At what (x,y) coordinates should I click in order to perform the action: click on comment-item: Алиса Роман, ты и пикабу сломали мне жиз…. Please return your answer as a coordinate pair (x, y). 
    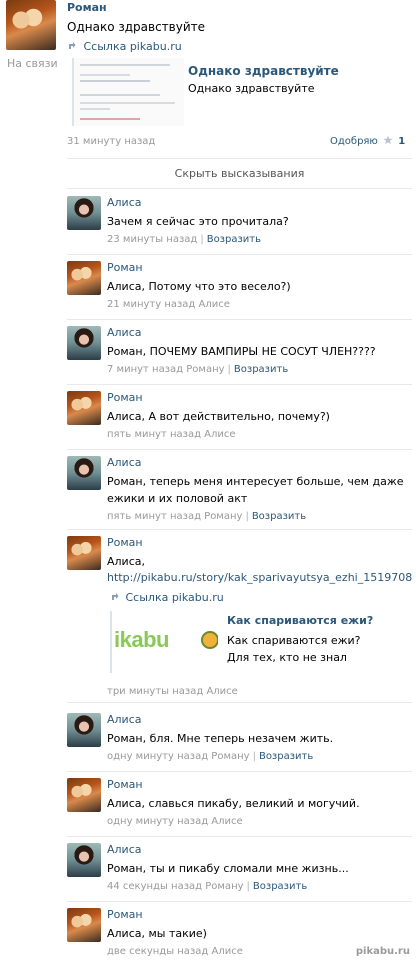
    Looking at the image, I should click on (239, 871).